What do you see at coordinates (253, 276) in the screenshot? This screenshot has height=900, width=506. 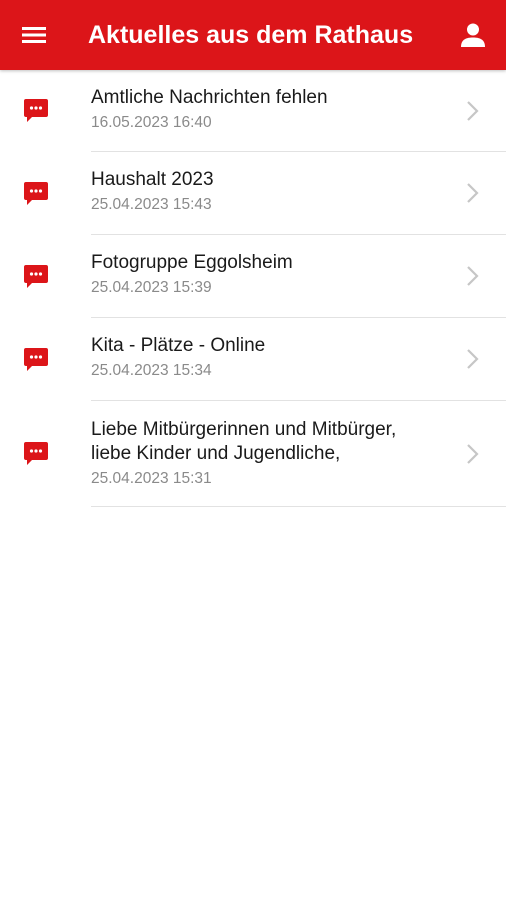 I see `list-item: Fotogruppe Eggolsheim 25.04.2023 15:39` at bounding box center [253, 276].